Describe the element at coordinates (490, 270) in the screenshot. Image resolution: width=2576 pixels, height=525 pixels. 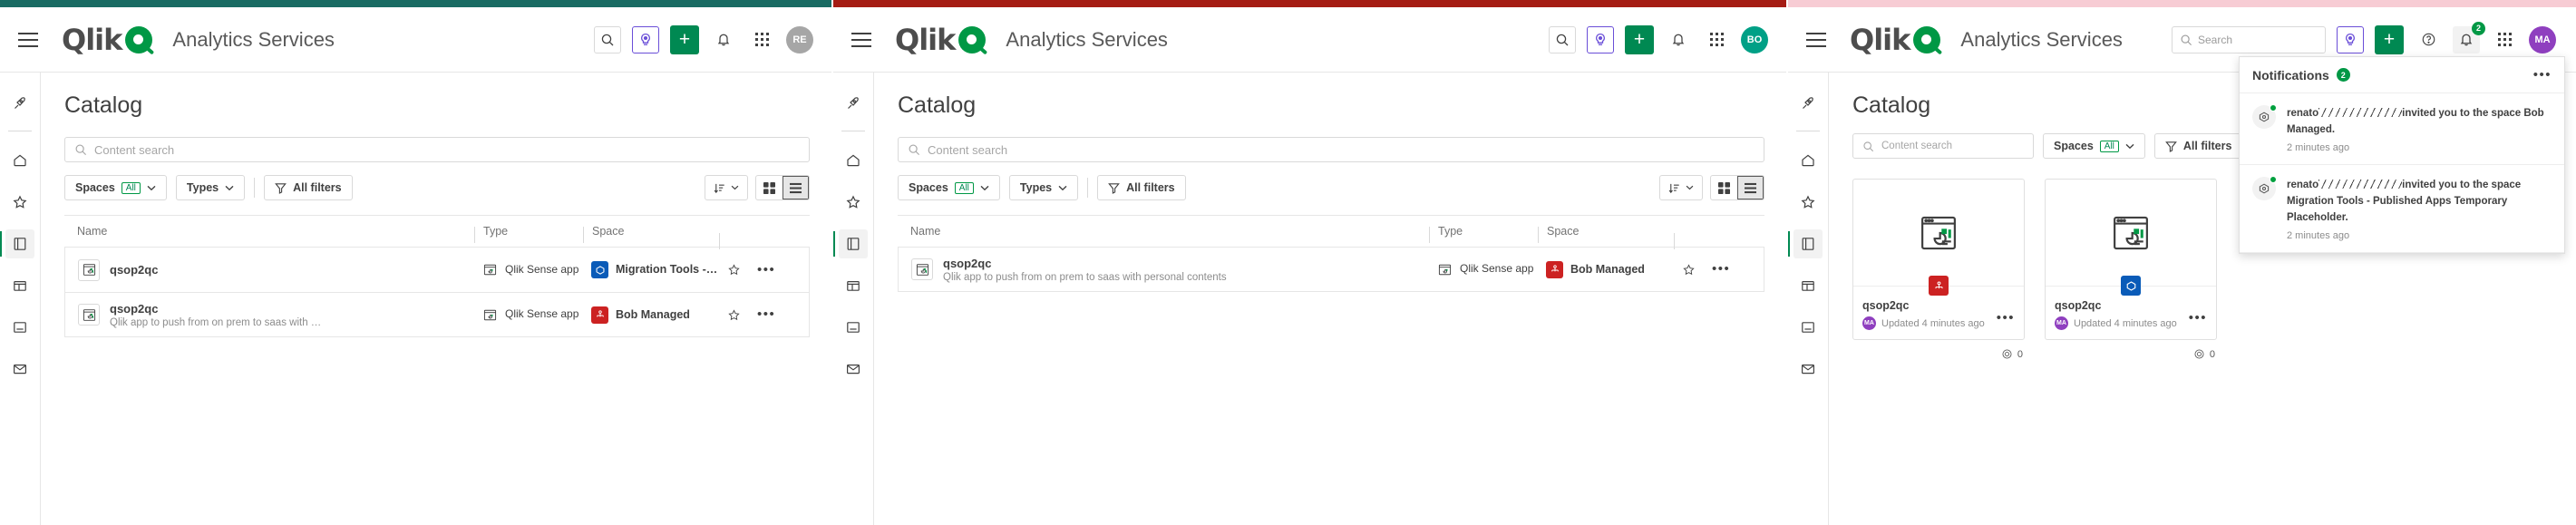
I see `qlik-sense-app-icon` at that location.